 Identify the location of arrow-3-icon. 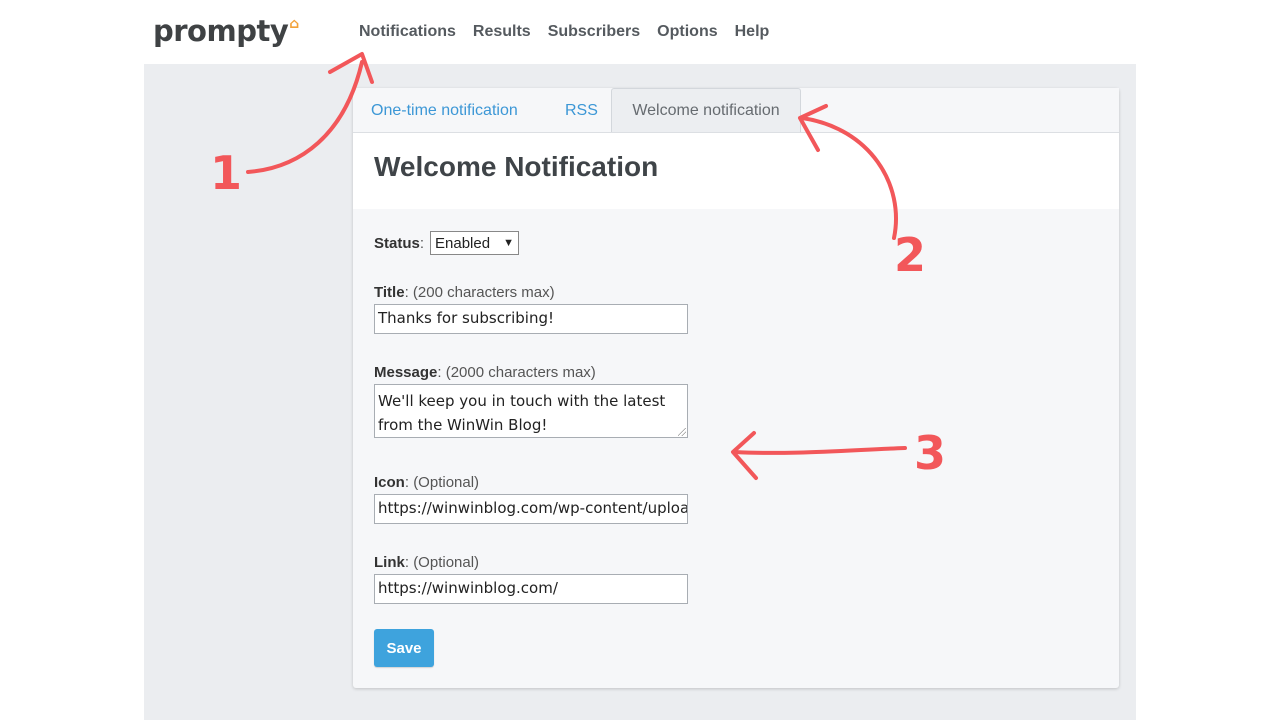
(820, 450).